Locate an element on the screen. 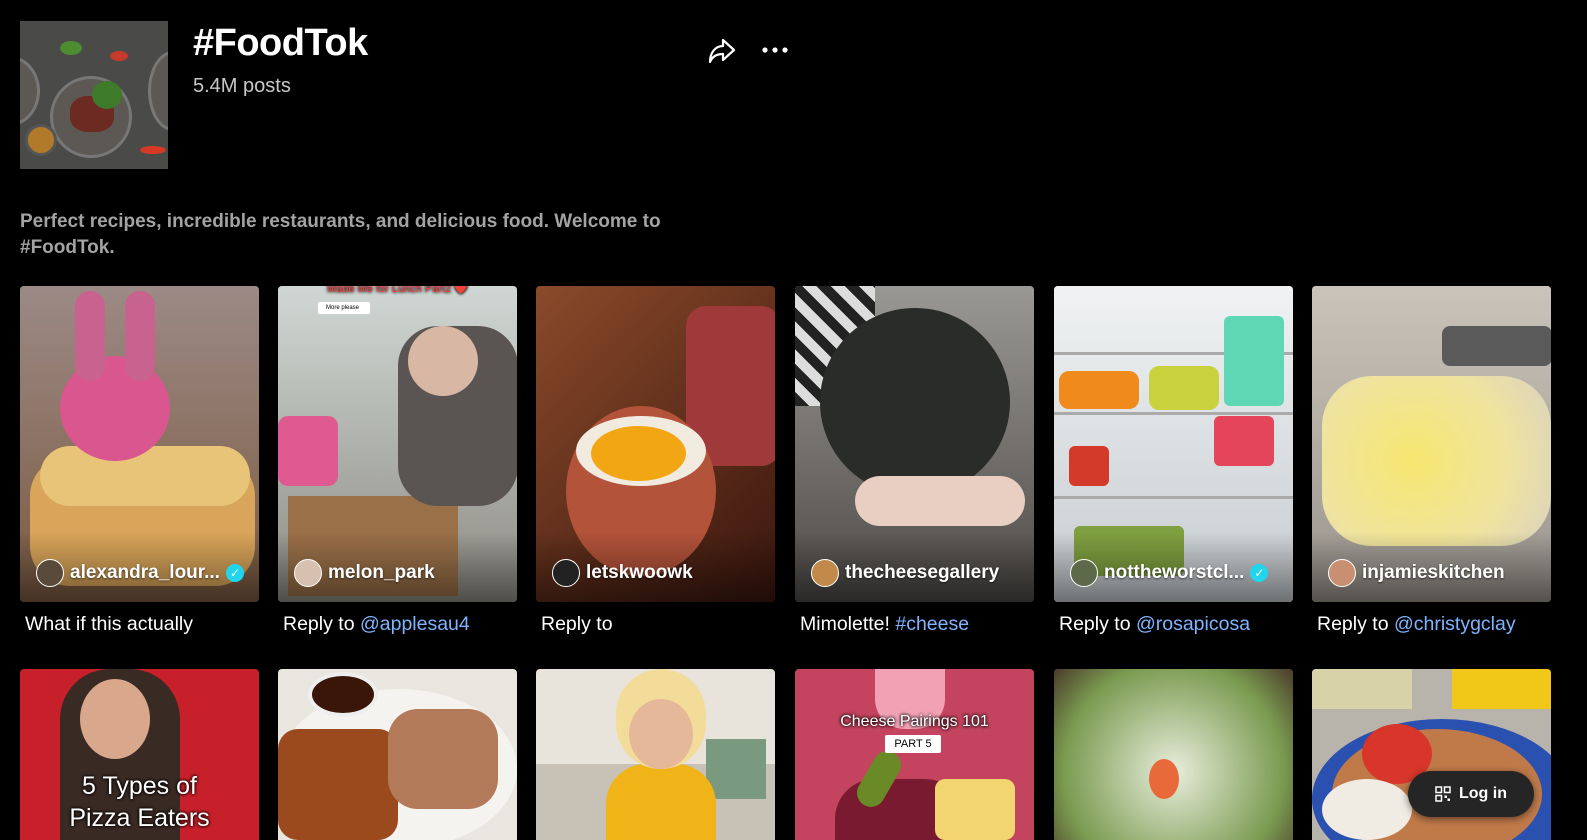  page-title: #FoodTok is located at coordinates (280, 43).